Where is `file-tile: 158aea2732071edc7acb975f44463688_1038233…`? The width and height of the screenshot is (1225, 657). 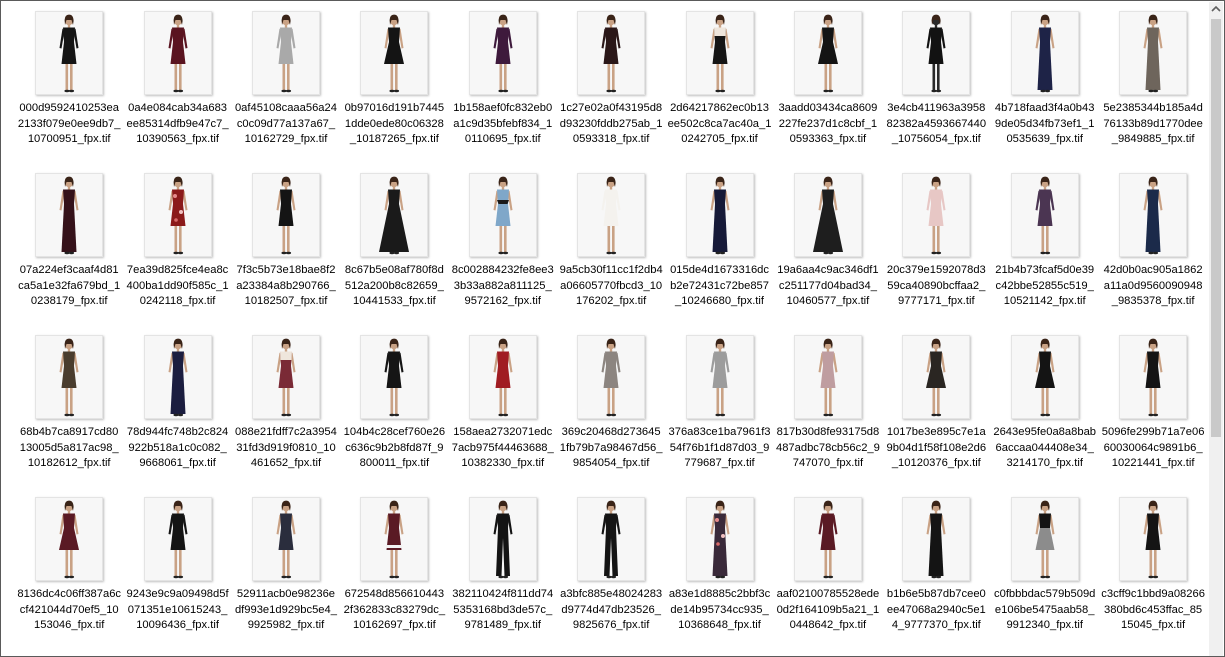
file-tile: 158aea2732071edc7acb975f44463688_1038233… is located at coordinates (503, 410).